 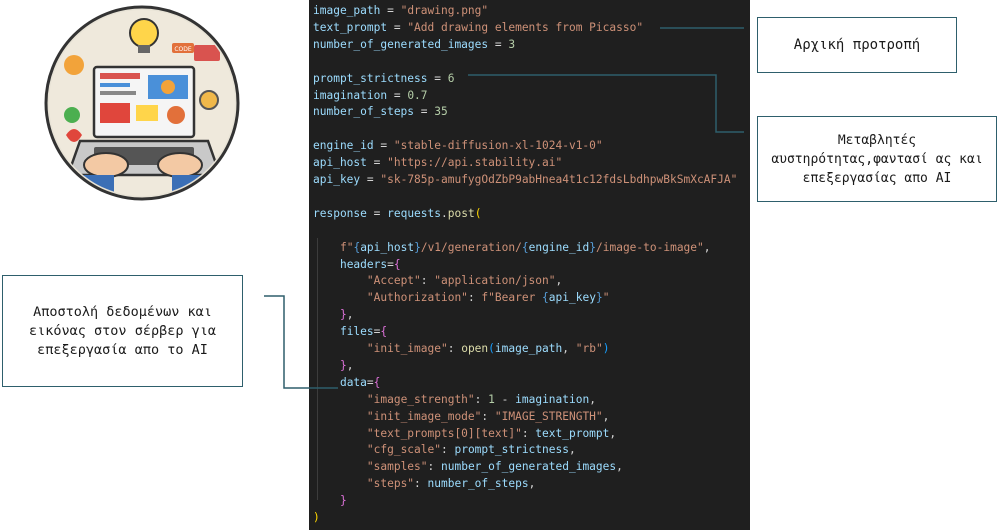 What do you see at coordinates (606, 103) in the screenshot?
I see `connector-variables` at bounding box center [606, 103].